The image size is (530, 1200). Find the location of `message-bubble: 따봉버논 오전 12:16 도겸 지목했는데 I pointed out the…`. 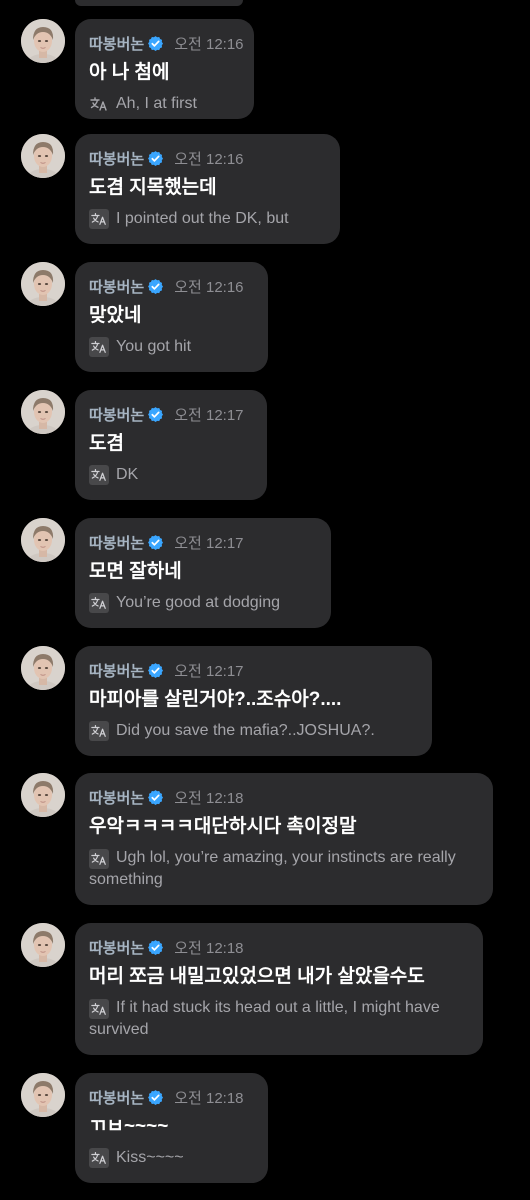

message-bubble: 따봉버논 오전 12:16 도겸 지목했는데 I pointed out the… is located at coordinates (207, 189).